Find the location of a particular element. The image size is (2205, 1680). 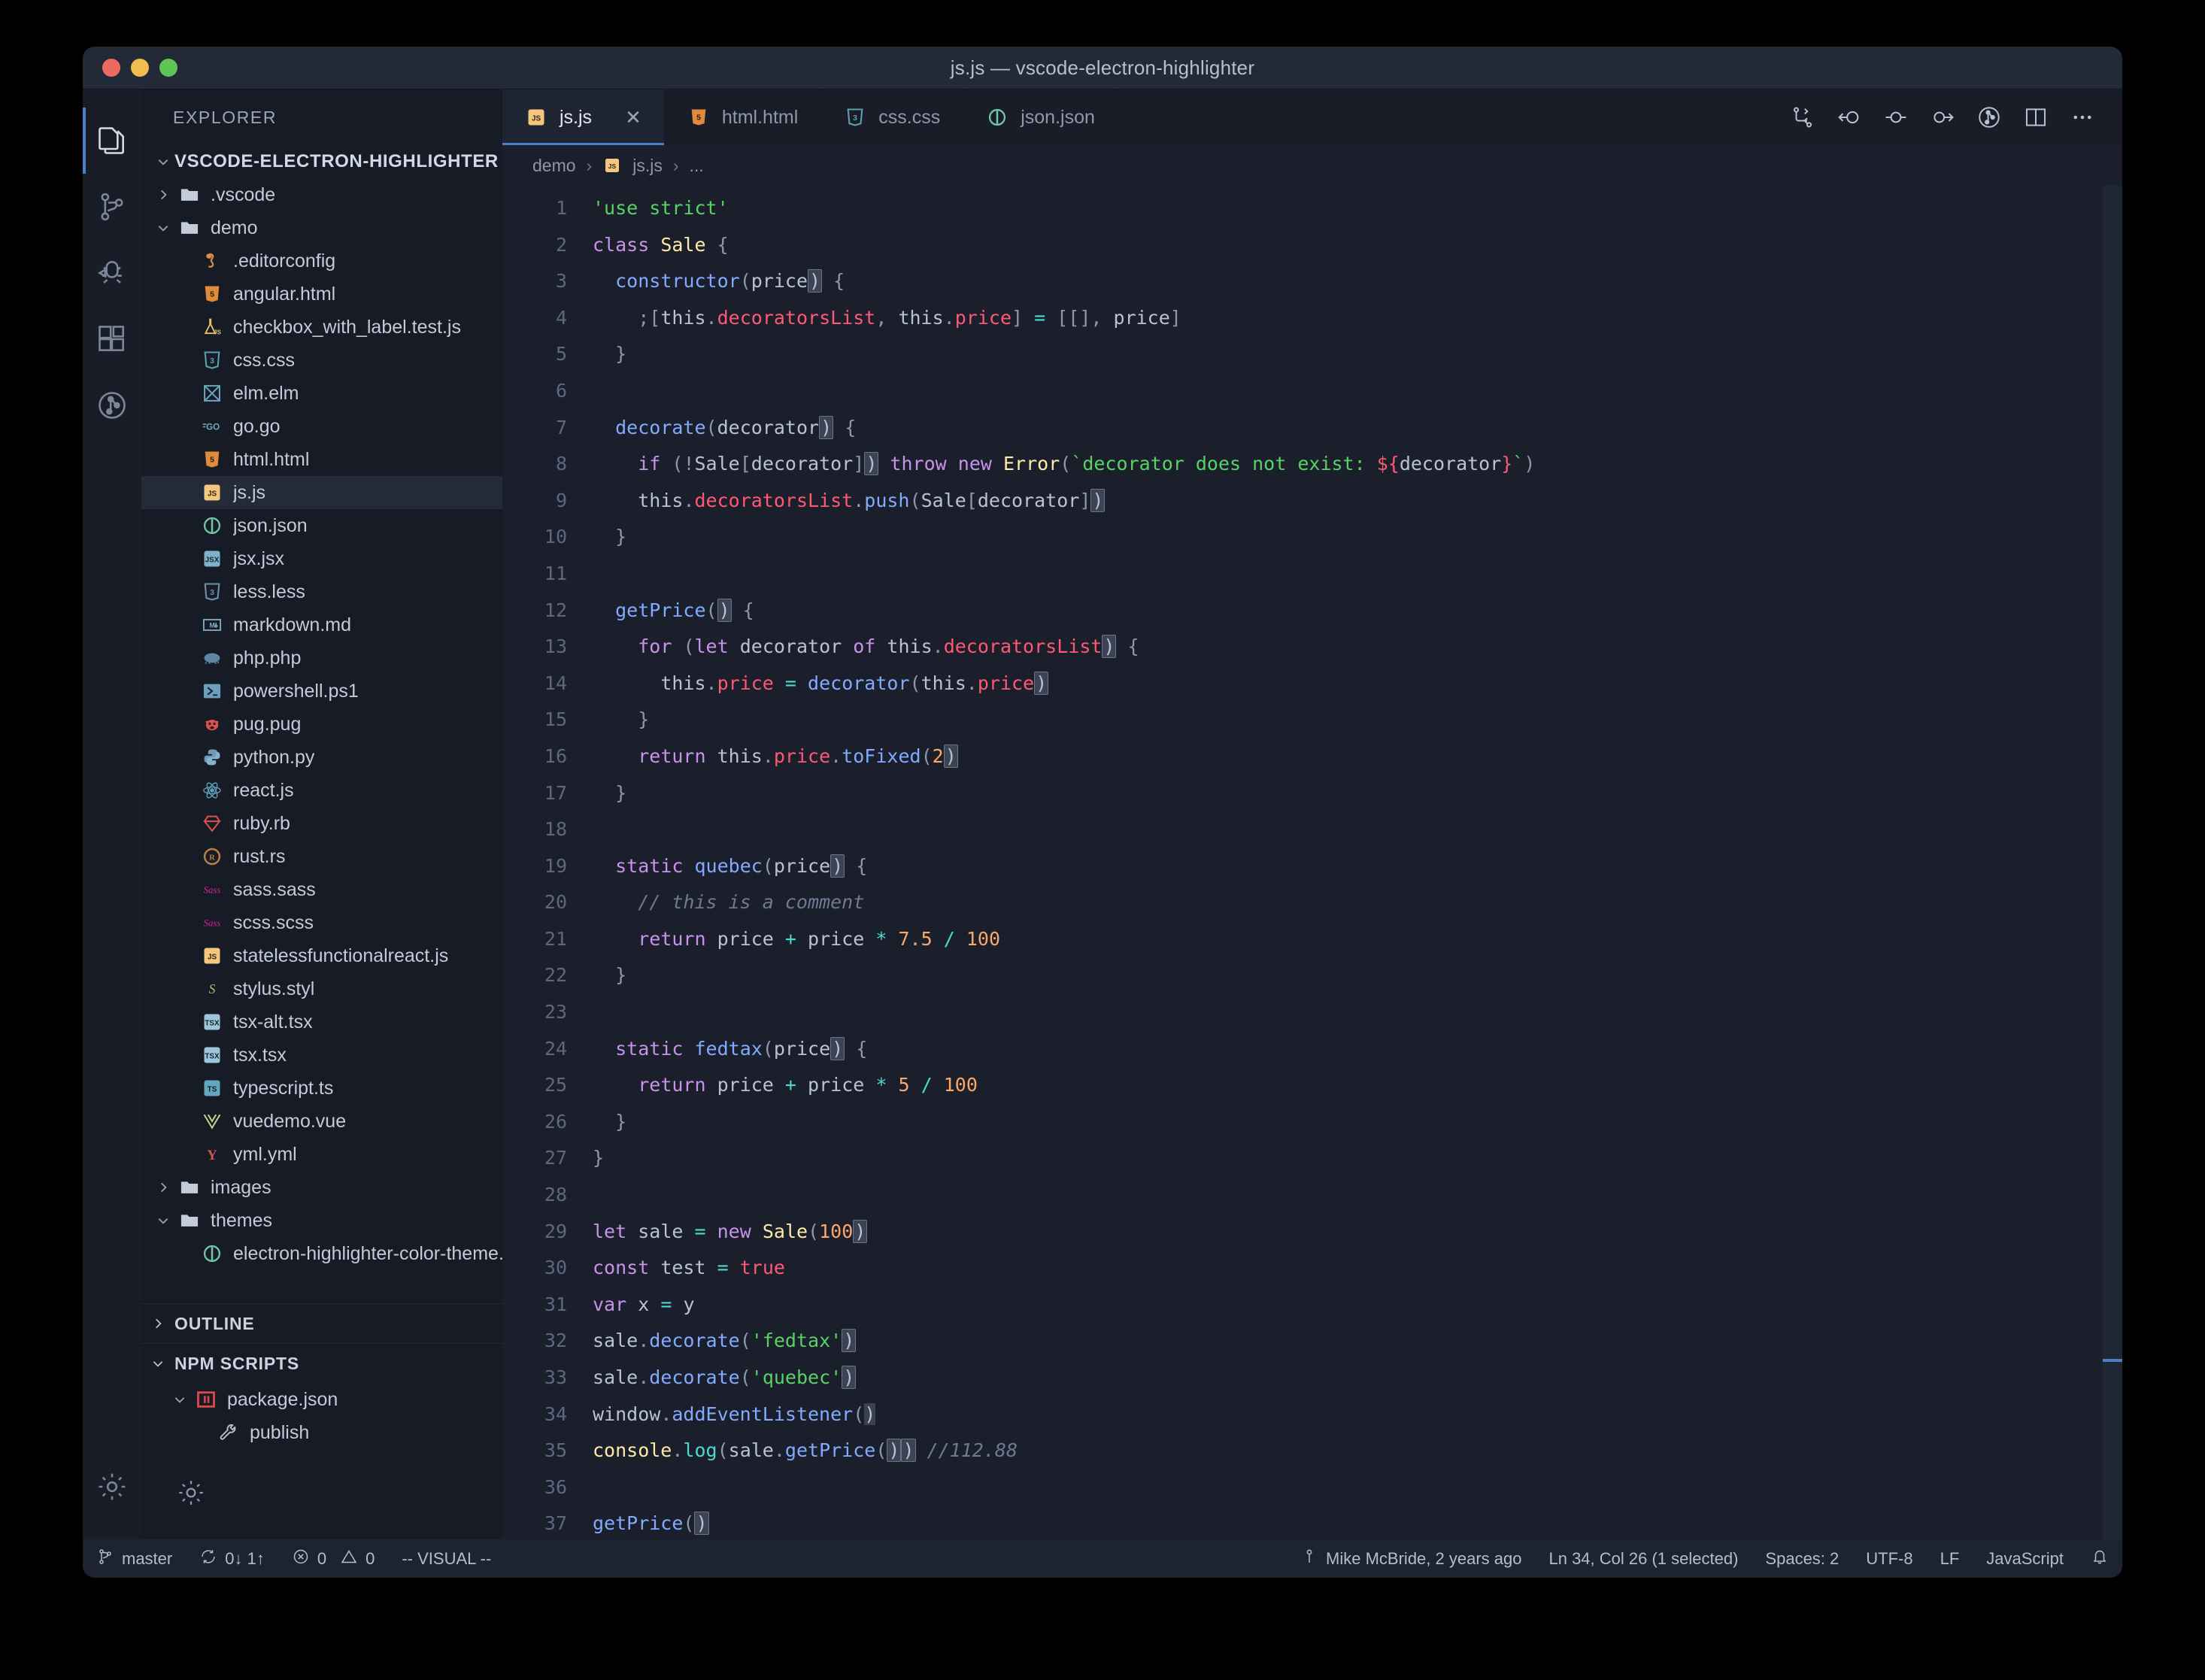

status-language-mode: JavaScript is located at coordinates (2025, 1558).